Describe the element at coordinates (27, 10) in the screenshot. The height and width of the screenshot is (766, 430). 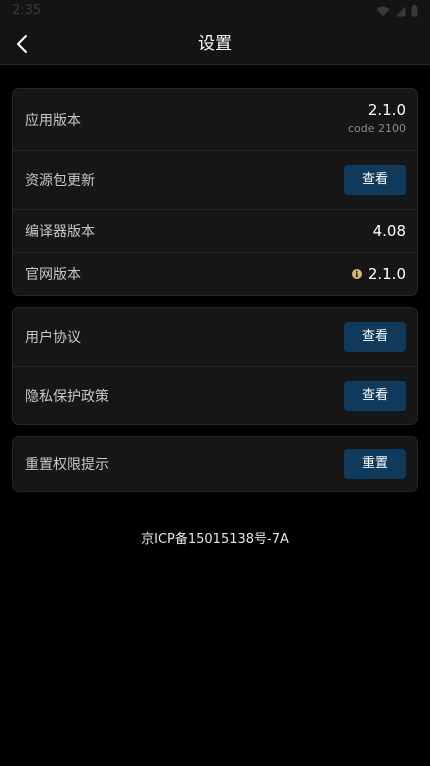
I see `status-time: 2:35` at that location.